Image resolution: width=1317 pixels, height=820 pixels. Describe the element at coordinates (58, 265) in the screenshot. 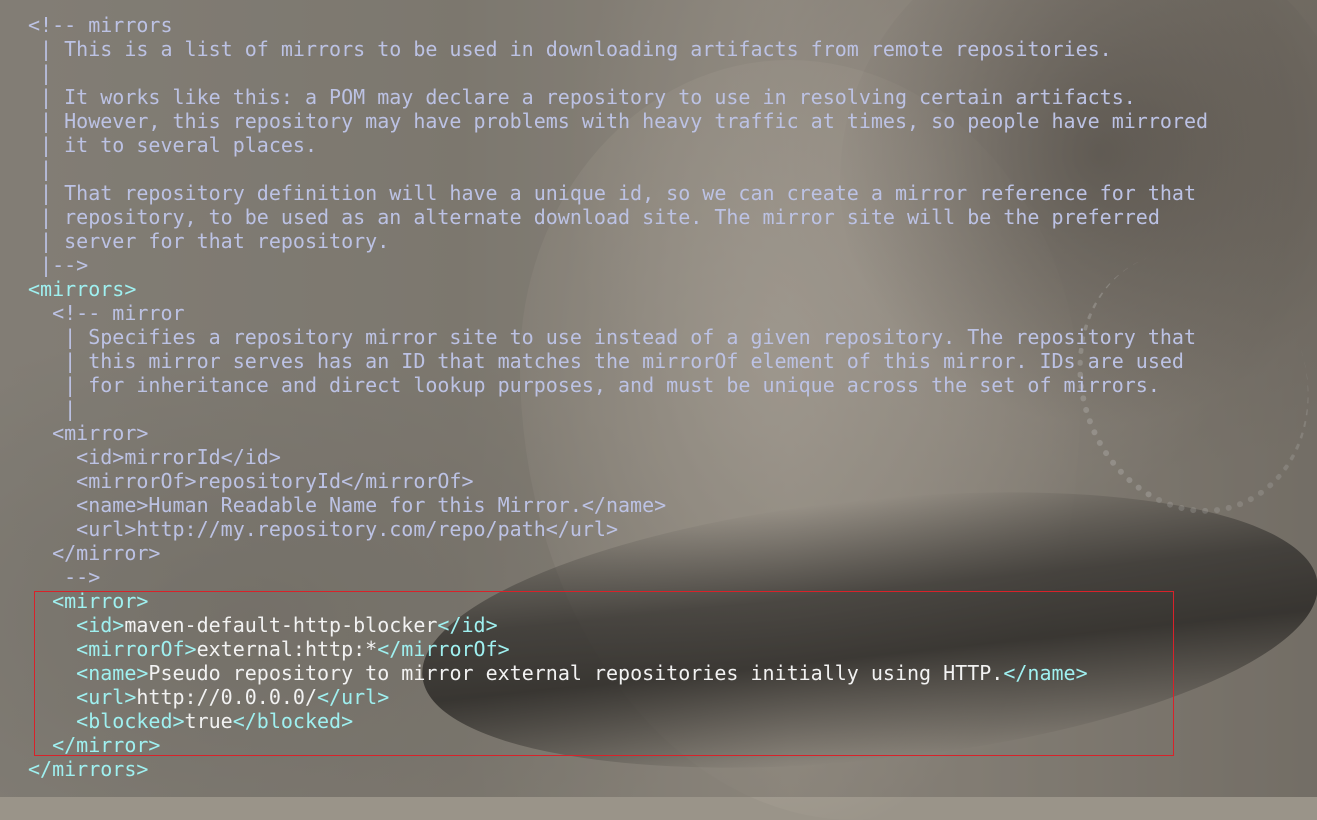

I see `code-token-comment: |-->` at that location.